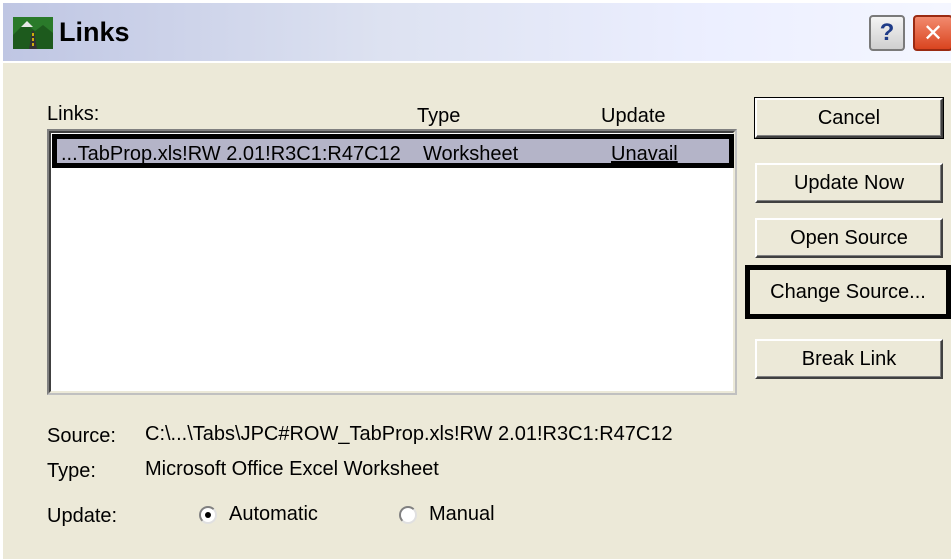 This screenshot has width=951, height=559. I want to click on type-value: Microsoft Office Excel Worksheet, so click(292, 469).